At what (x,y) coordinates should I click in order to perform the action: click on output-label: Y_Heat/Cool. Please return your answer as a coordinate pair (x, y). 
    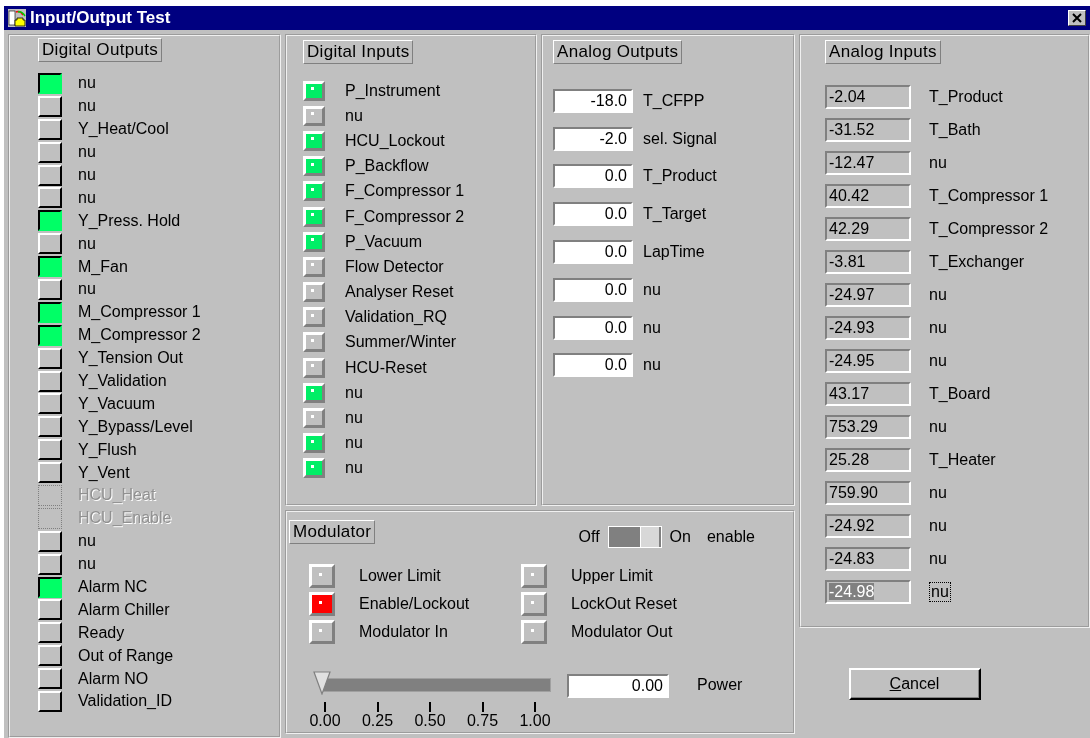
    Looking at the image, I should click on (123, 129).